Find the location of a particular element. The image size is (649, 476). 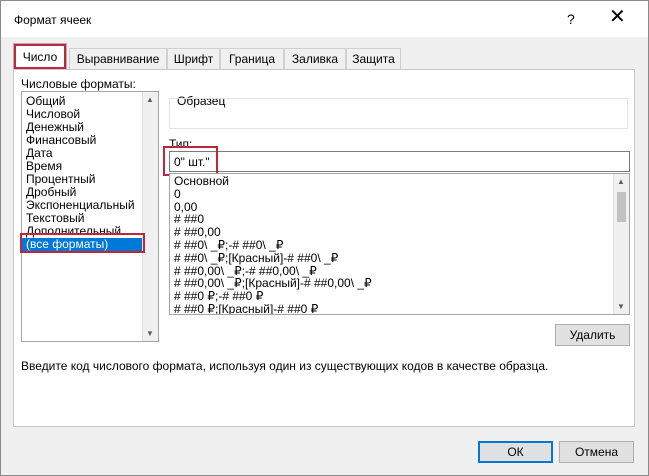

format-item: # ##0\ _₽;-# ##0\ _₽ is located at coordinates (399, 245).